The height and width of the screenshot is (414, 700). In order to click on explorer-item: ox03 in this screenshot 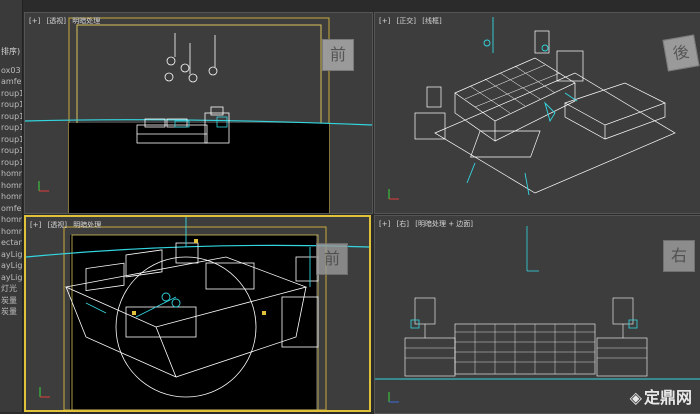, I will do `click(11, 71)`.